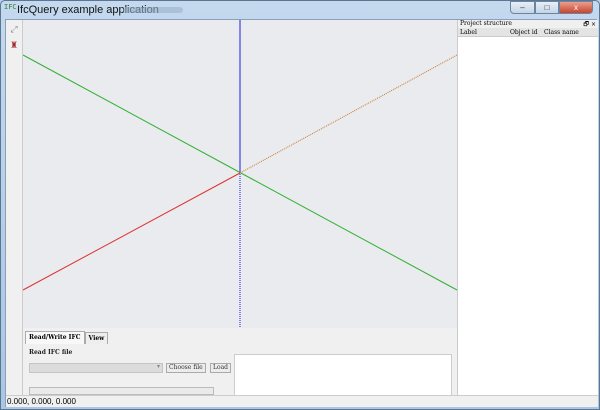 This screenshot has width=600, height=410. I want to click on read-ifc-label: Read IFC file, so click(51, 352).